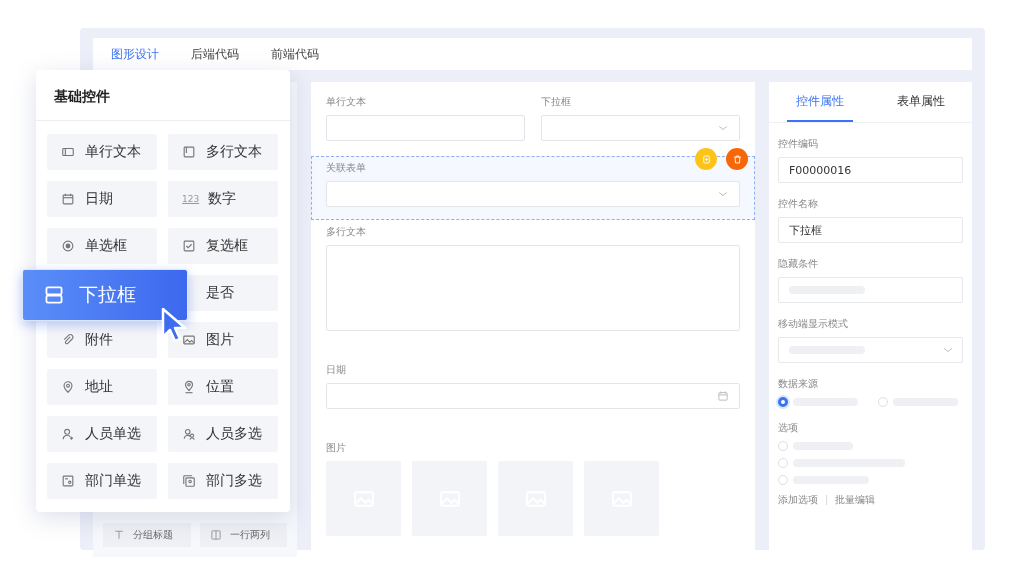 The height and width of the screenshot is (581, 1018). I want to click on field-label: 控件名称, so click(798, 204).